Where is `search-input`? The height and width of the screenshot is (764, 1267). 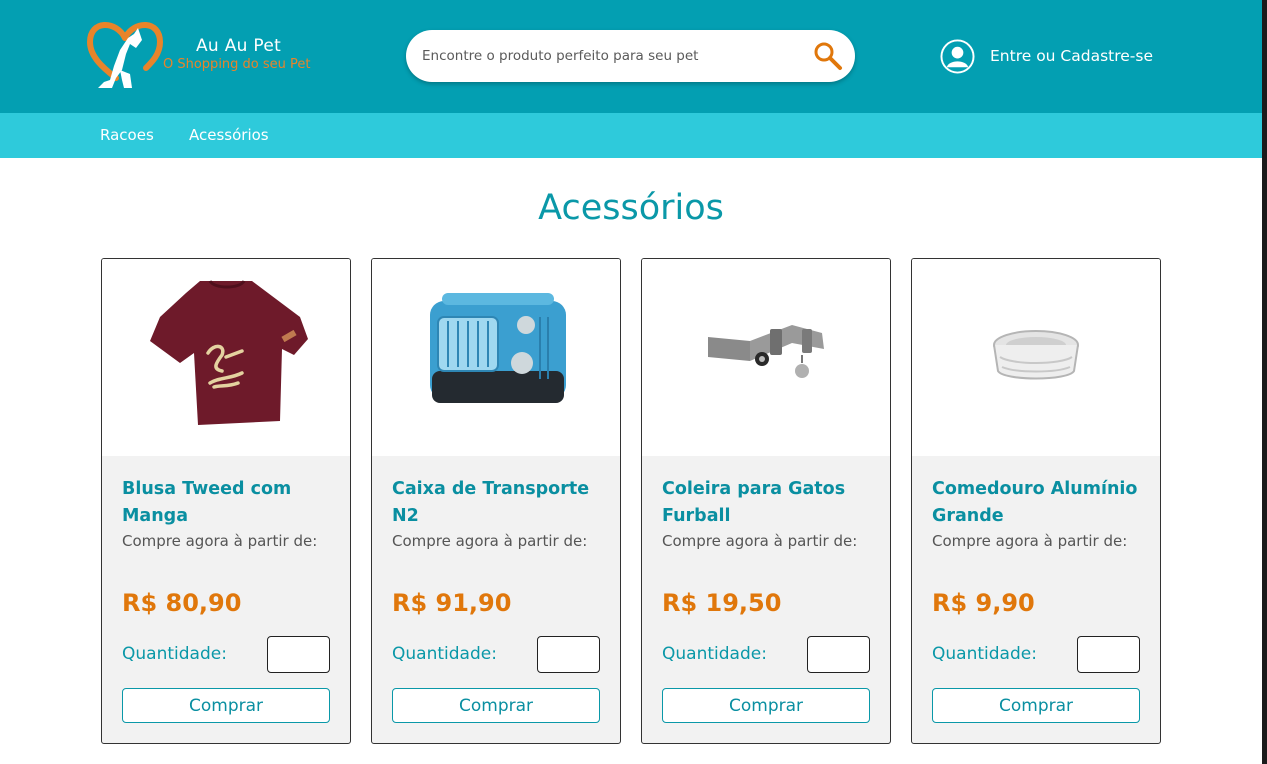
search-input is located at coordinates (617, 56).